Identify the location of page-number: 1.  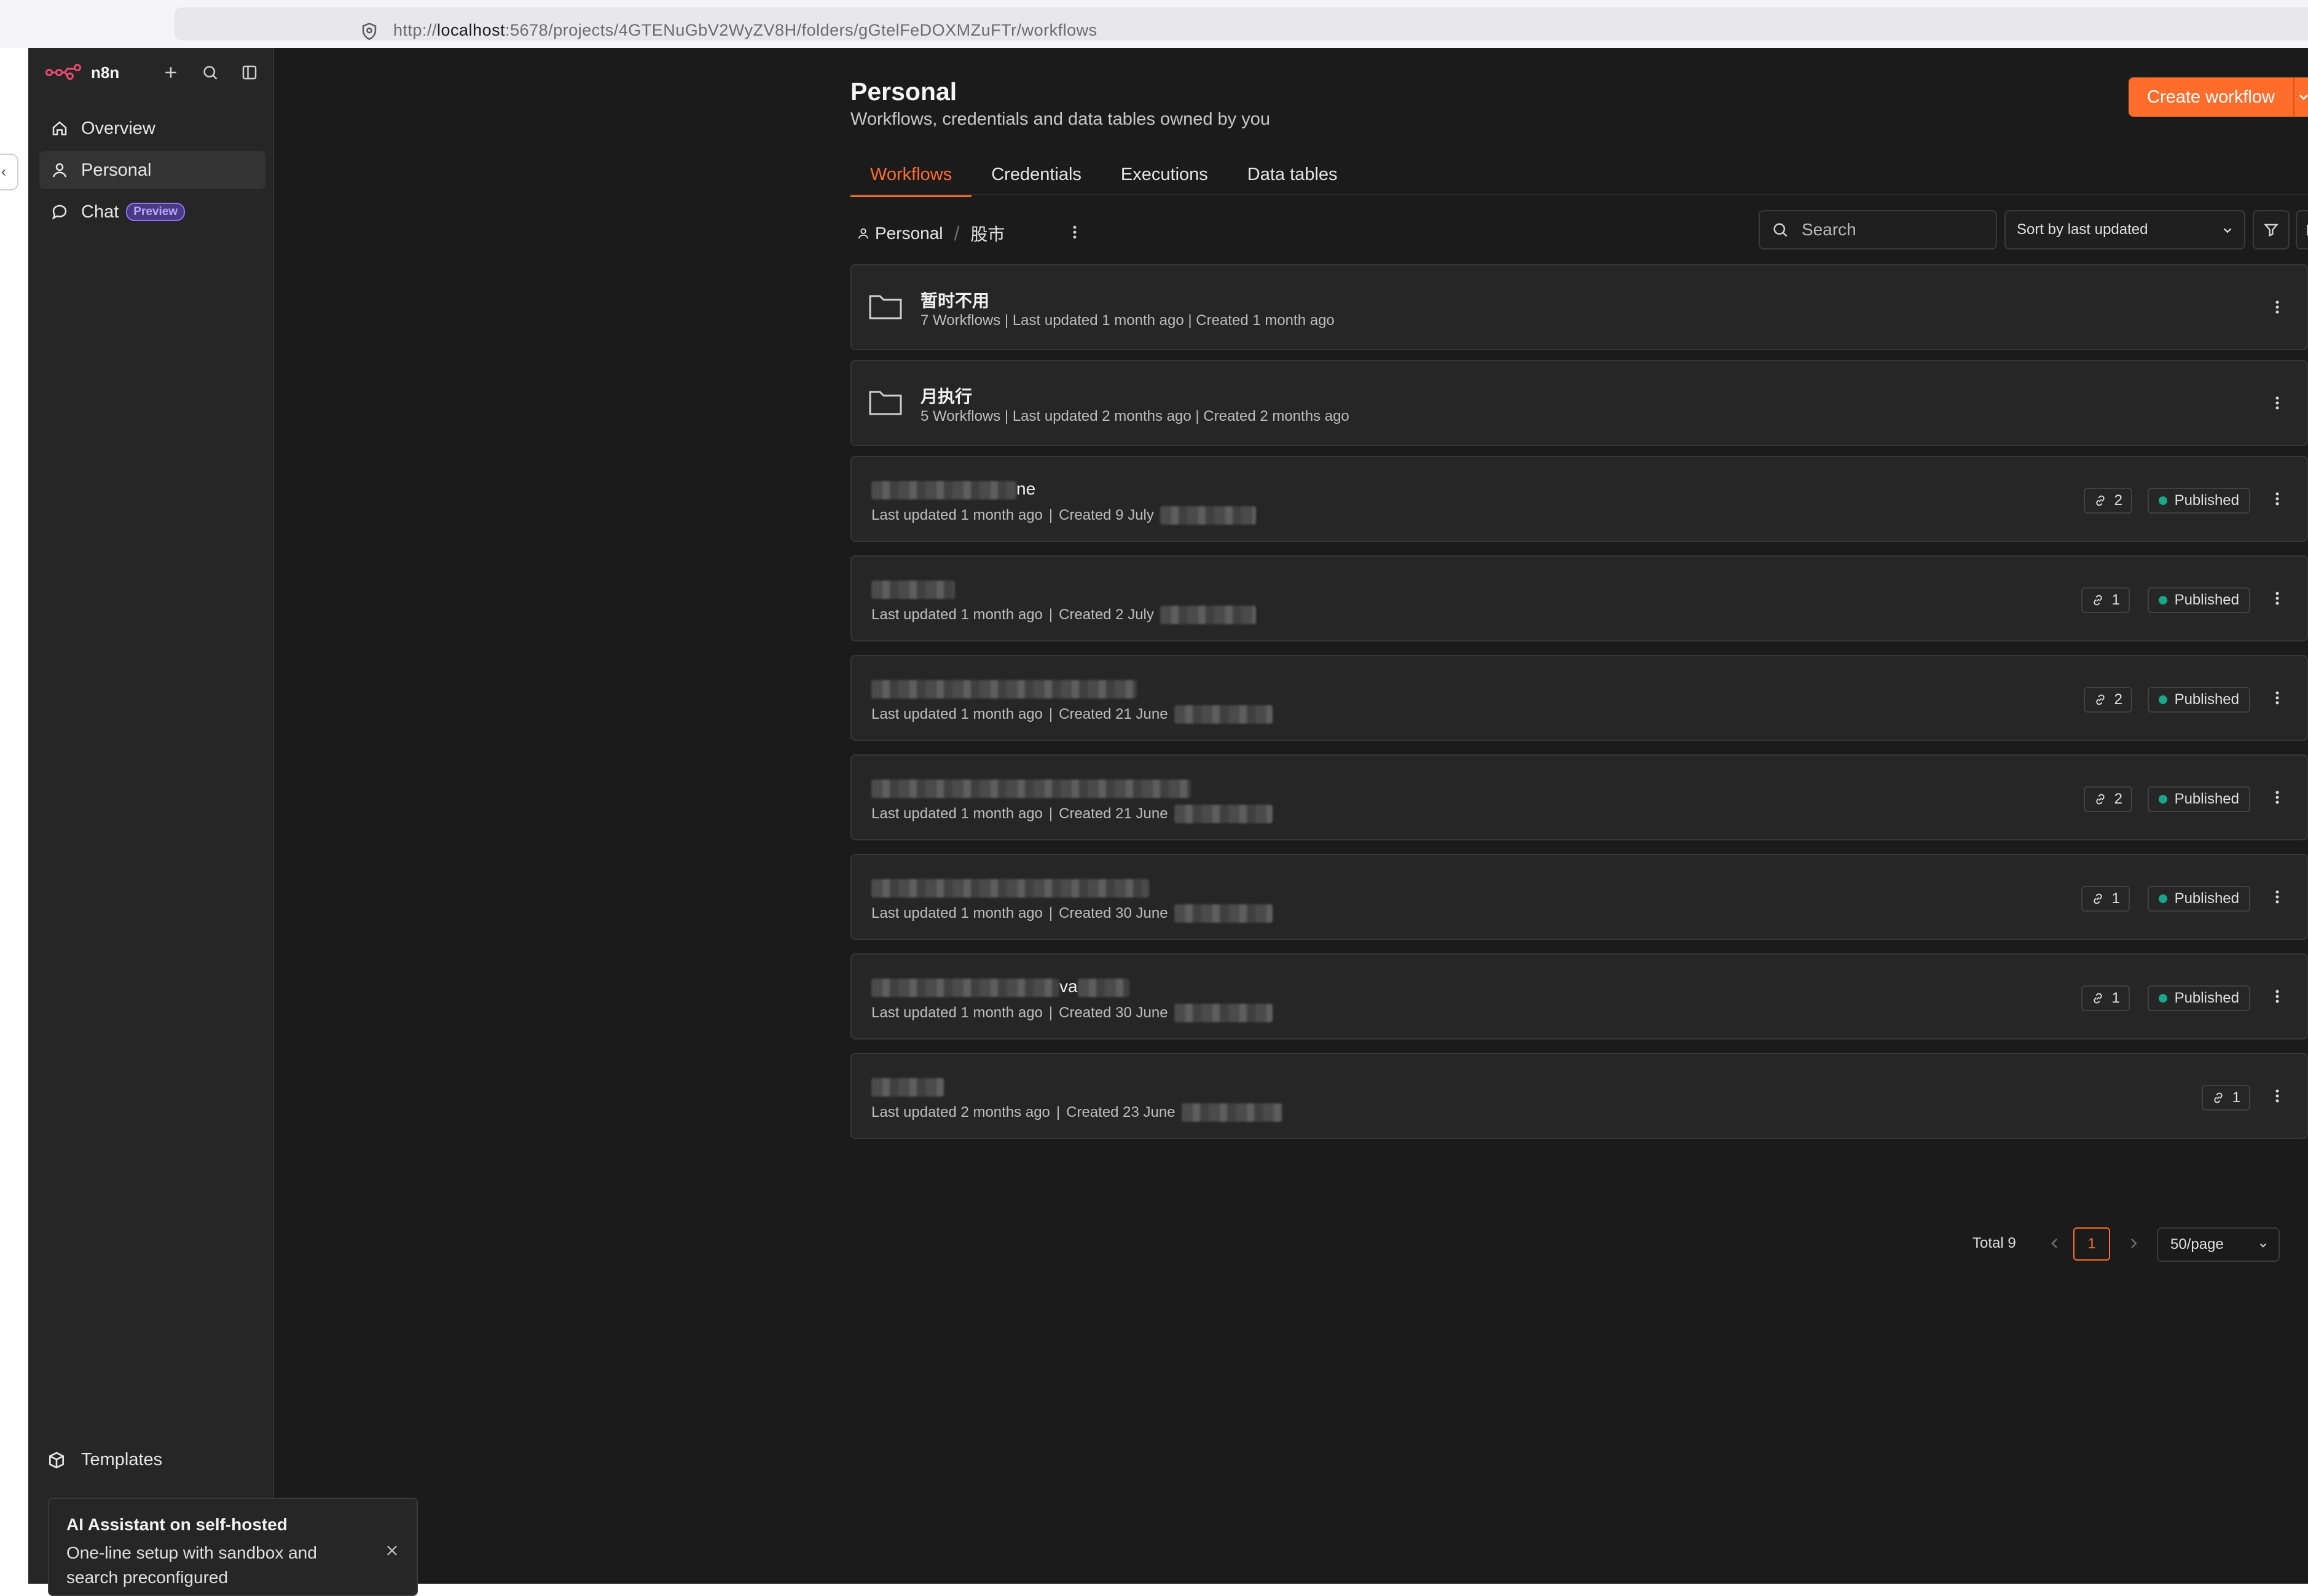
(2091, 1244).